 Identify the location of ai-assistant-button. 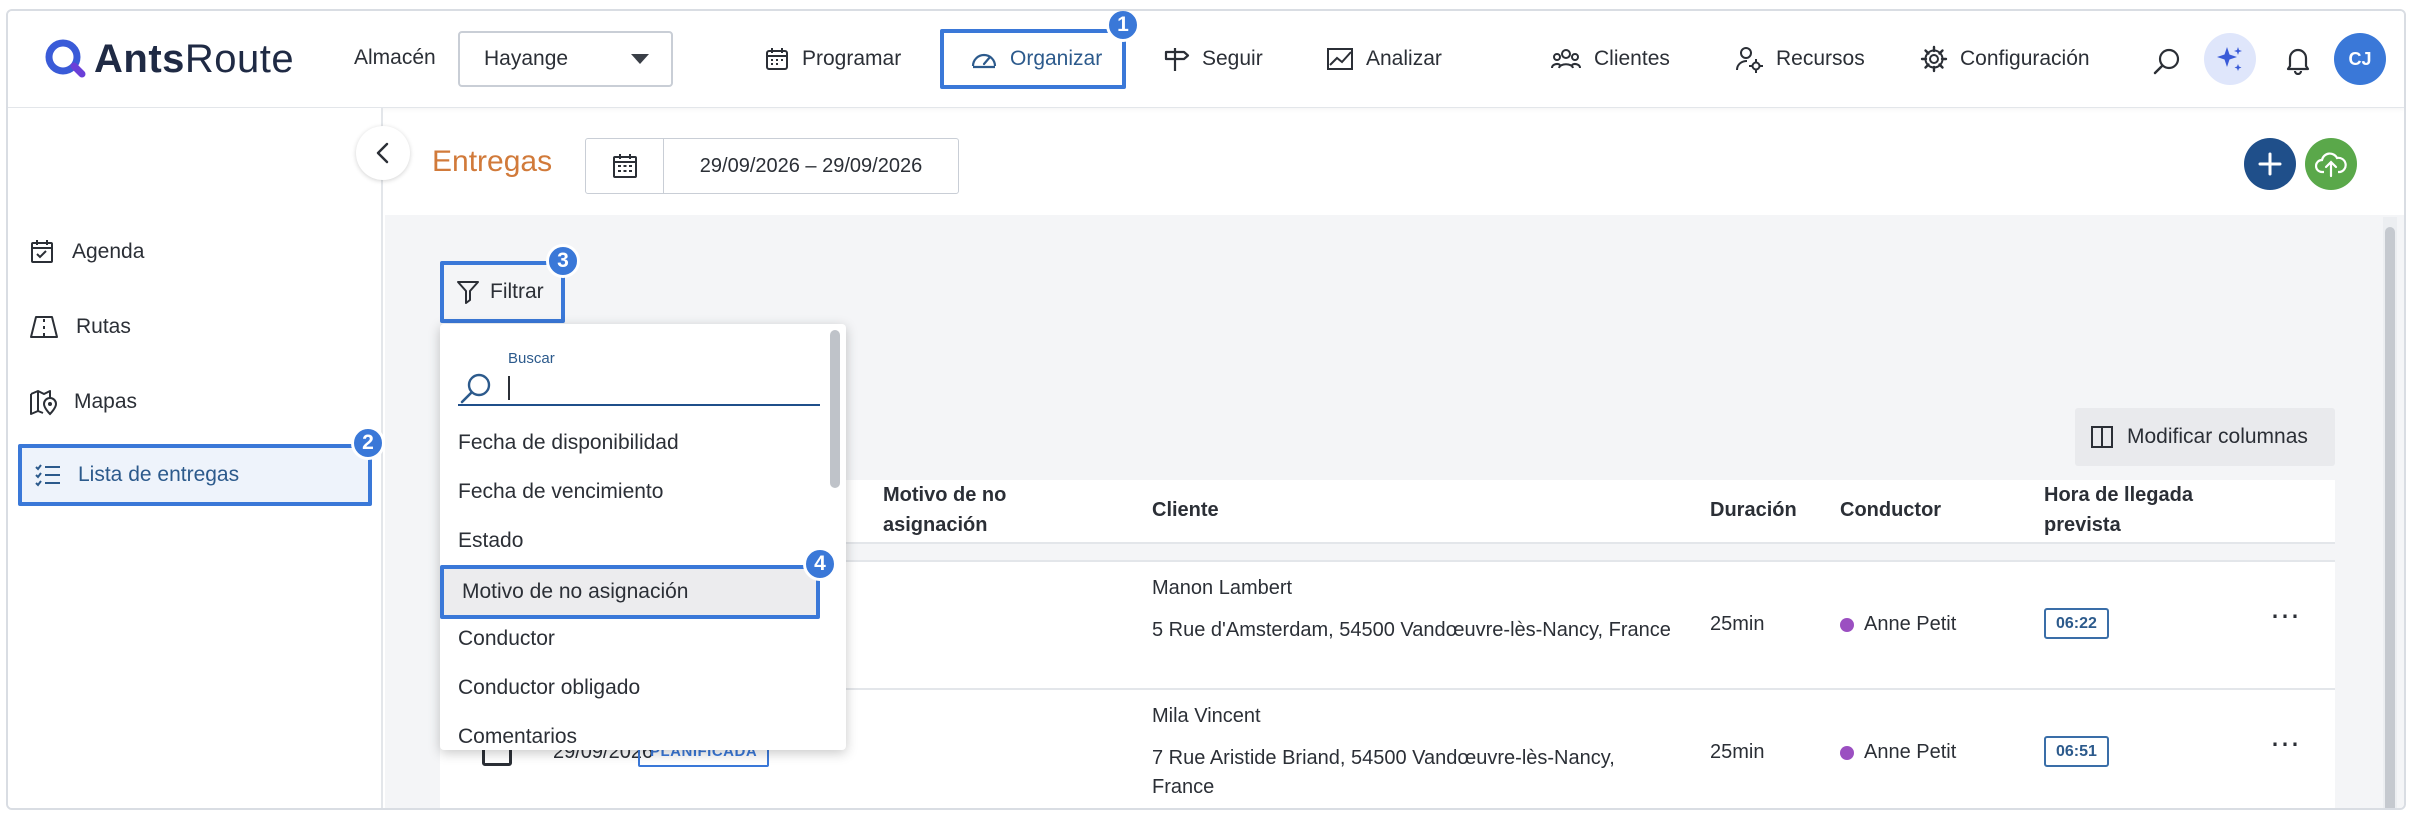
(2230, 59).